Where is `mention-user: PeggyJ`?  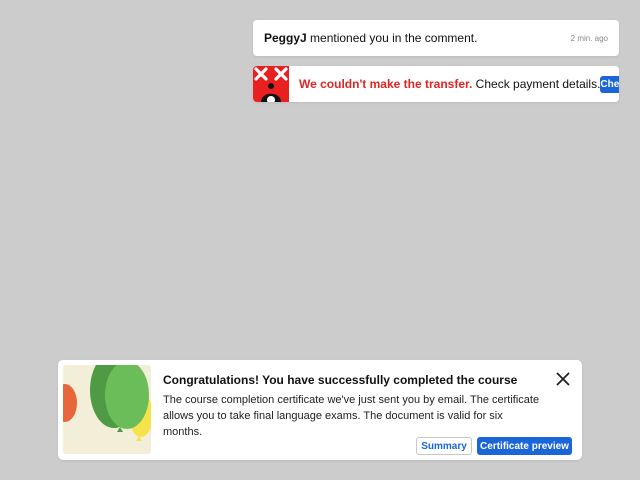
mention-user: PeggyJ is located at coordinates (285, 38).